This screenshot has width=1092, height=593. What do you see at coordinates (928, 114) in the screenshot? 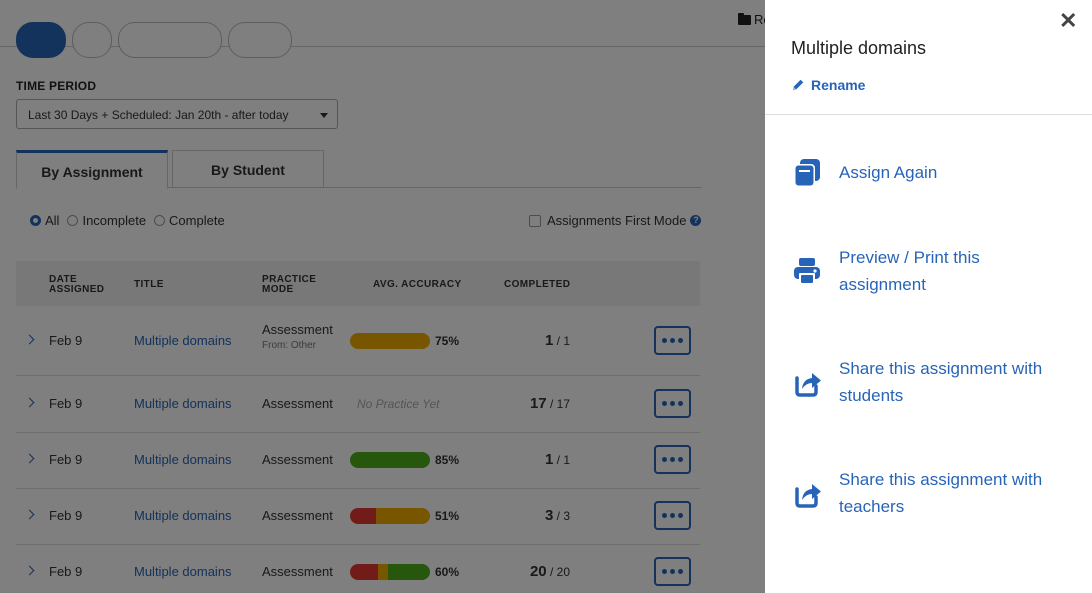
I see `panel-divider` at bounding box center [928, 114].